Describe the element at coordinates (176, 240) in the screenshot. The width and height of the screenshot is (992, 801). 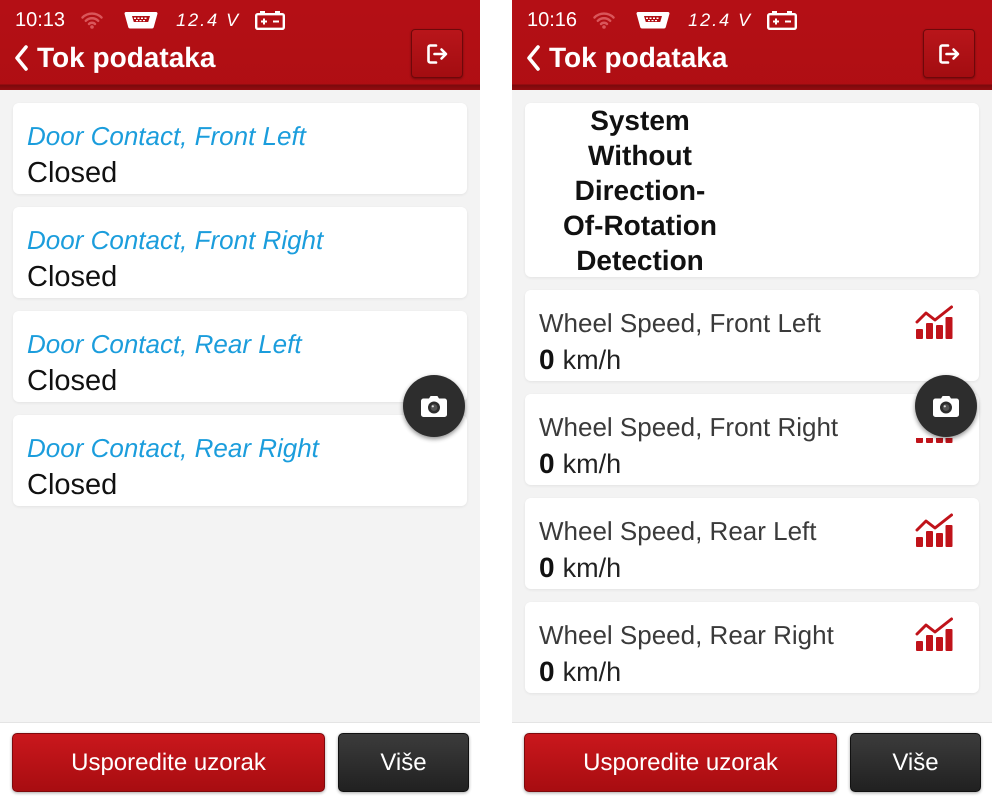
I see `parameter-label: Door Contact, Front Right` at that location.